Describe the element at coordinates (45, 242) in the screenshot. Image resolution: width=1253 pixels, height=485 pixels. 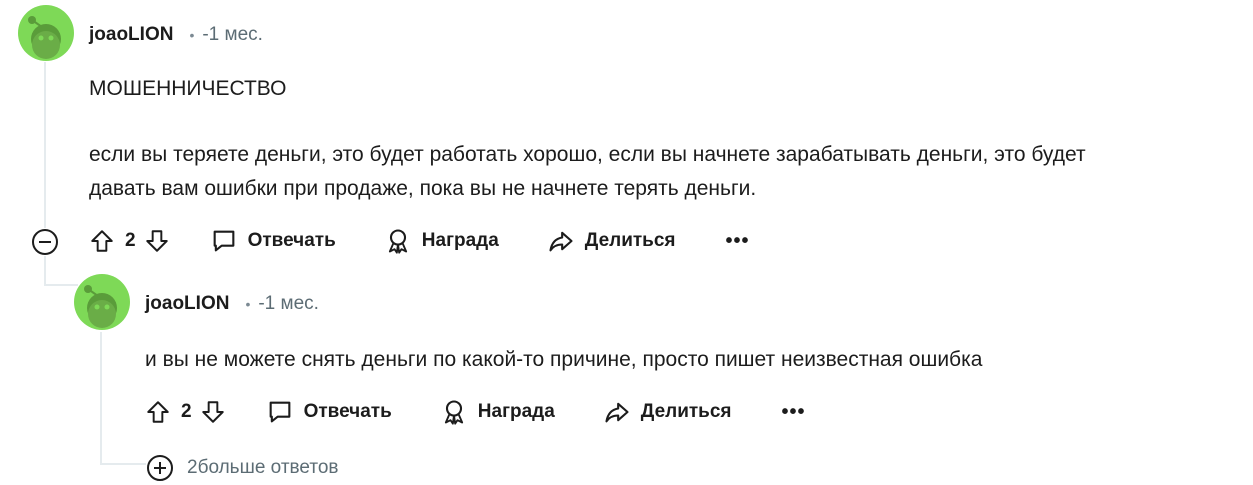
I see `collapse-thread-button` at that location.